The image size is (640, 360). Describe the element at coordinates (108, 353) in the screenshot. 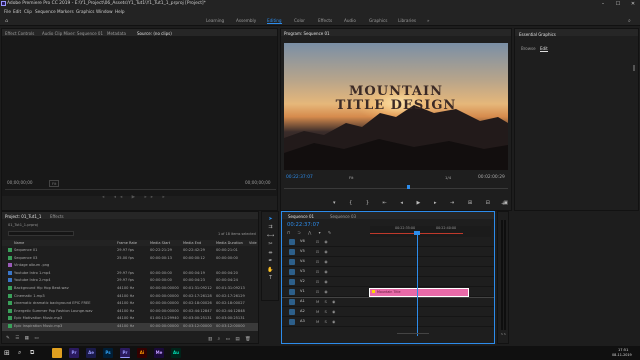

I see `taskbar-app-ps: Ps` at that location.